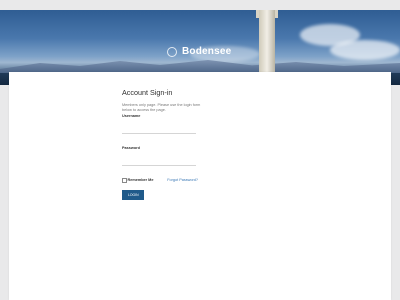 This screenshot has height=300, width=400. I want to click on password-input, so click(159, 162).